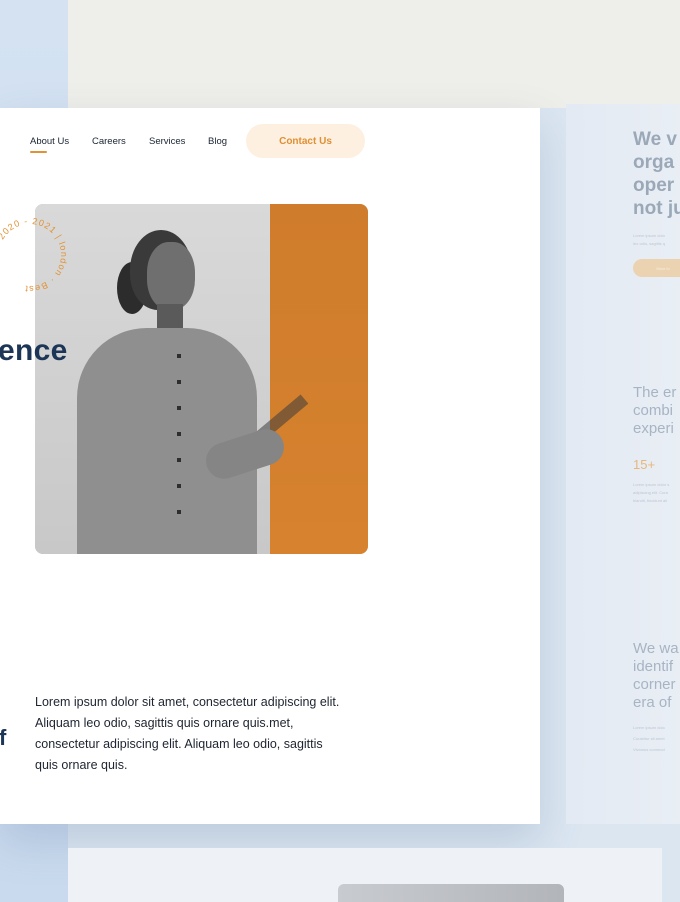 Image resolution: width=680 pixels, height=902 pixels. What do you see at coordinates (649, 235) in the screenshot?
I see `right-body-text-1: Lorem ipsum dolo` at bounding box center [649, 235].